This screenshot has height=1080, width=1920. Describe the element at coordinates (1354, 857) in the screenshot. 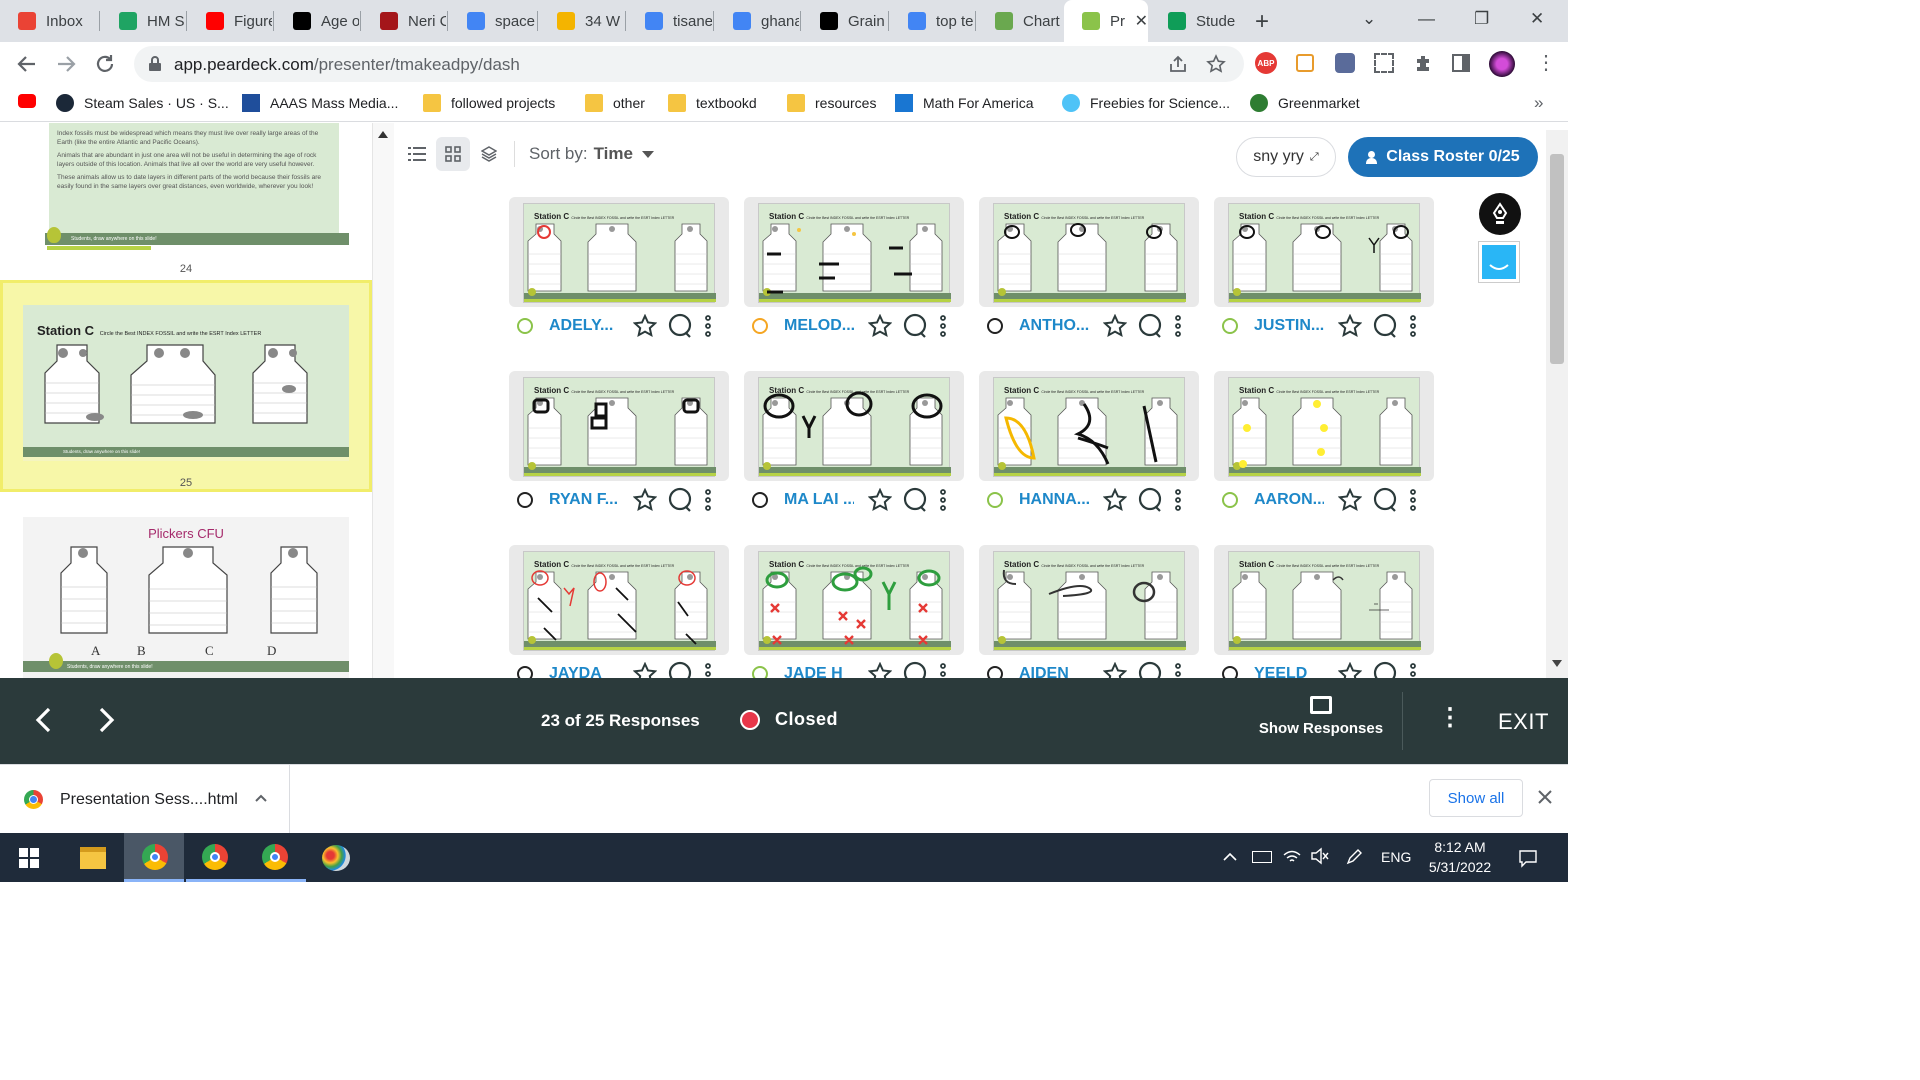

I see `pen-tray-icon` at that location.